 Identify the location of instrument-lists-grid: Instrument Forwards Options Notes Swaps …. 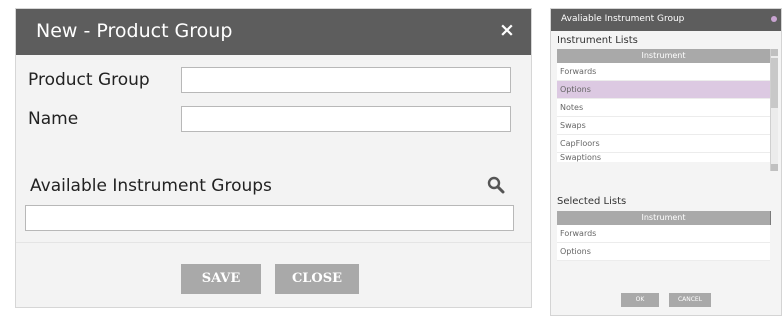
(663, 105).